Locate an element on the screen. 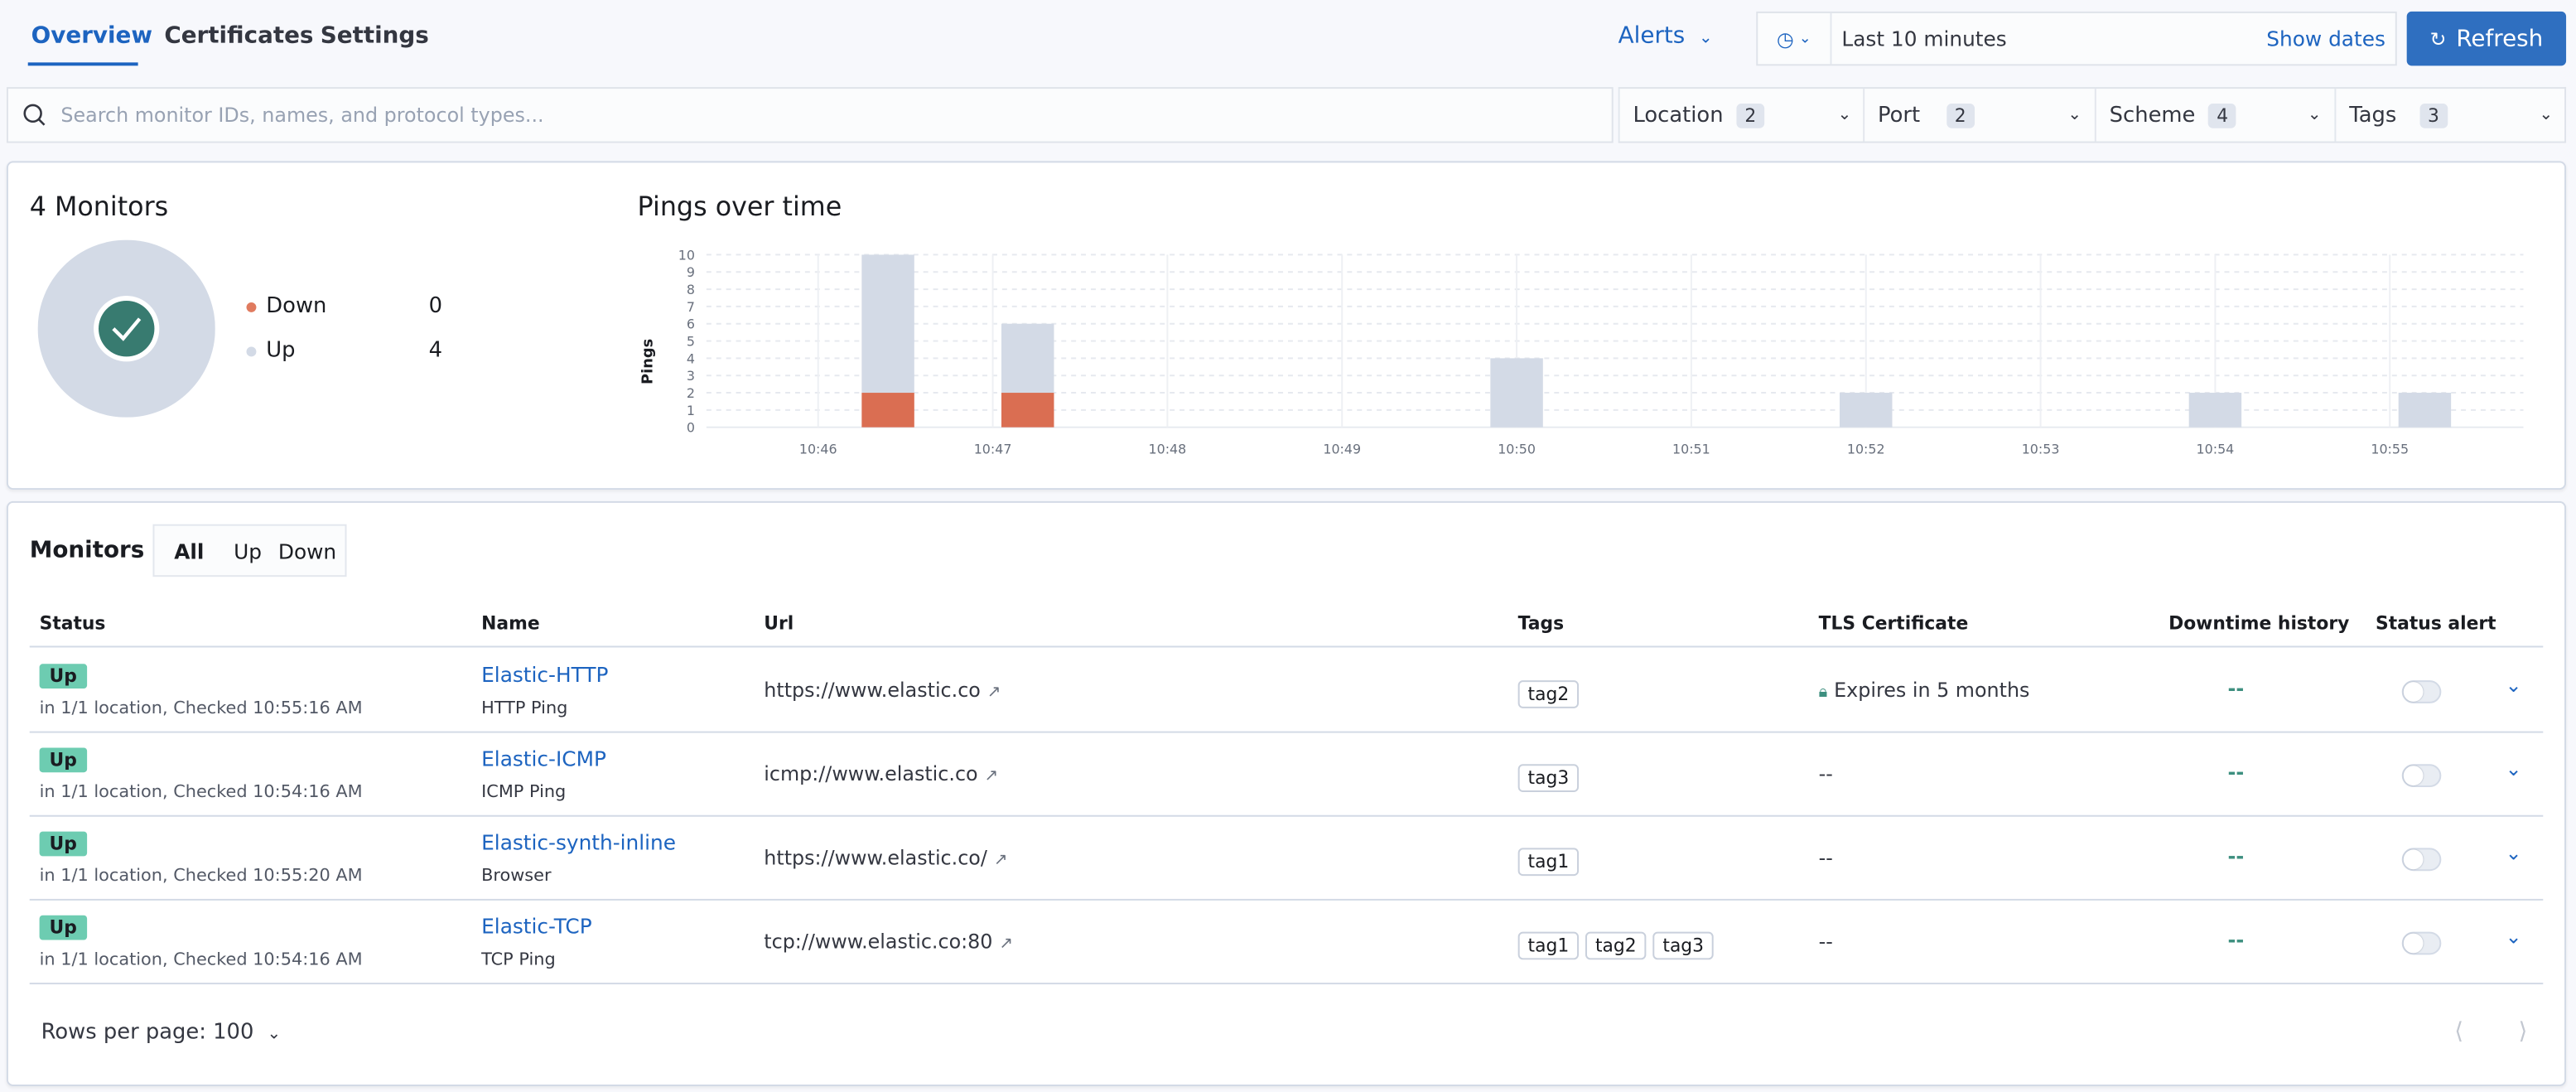  down-dot-icon is located at coordinates (252, 306).